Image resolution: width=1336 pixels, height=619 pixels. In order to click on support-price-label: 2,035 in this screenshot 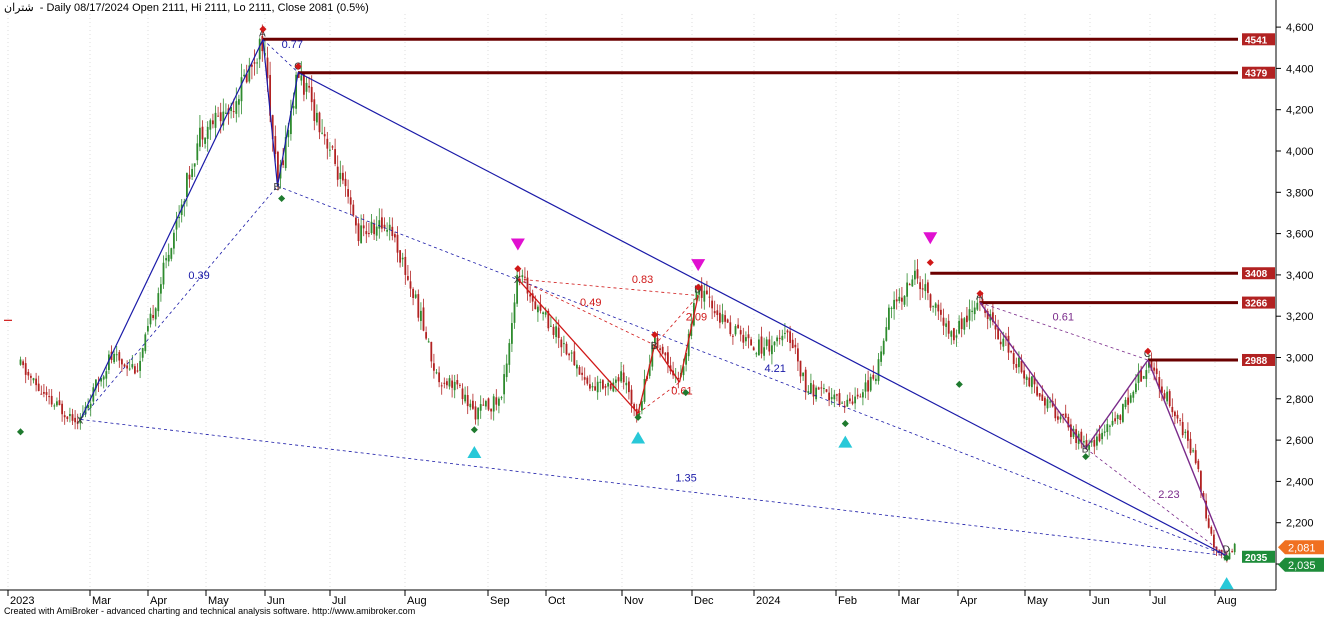, I will do `click(1302, 566)`.